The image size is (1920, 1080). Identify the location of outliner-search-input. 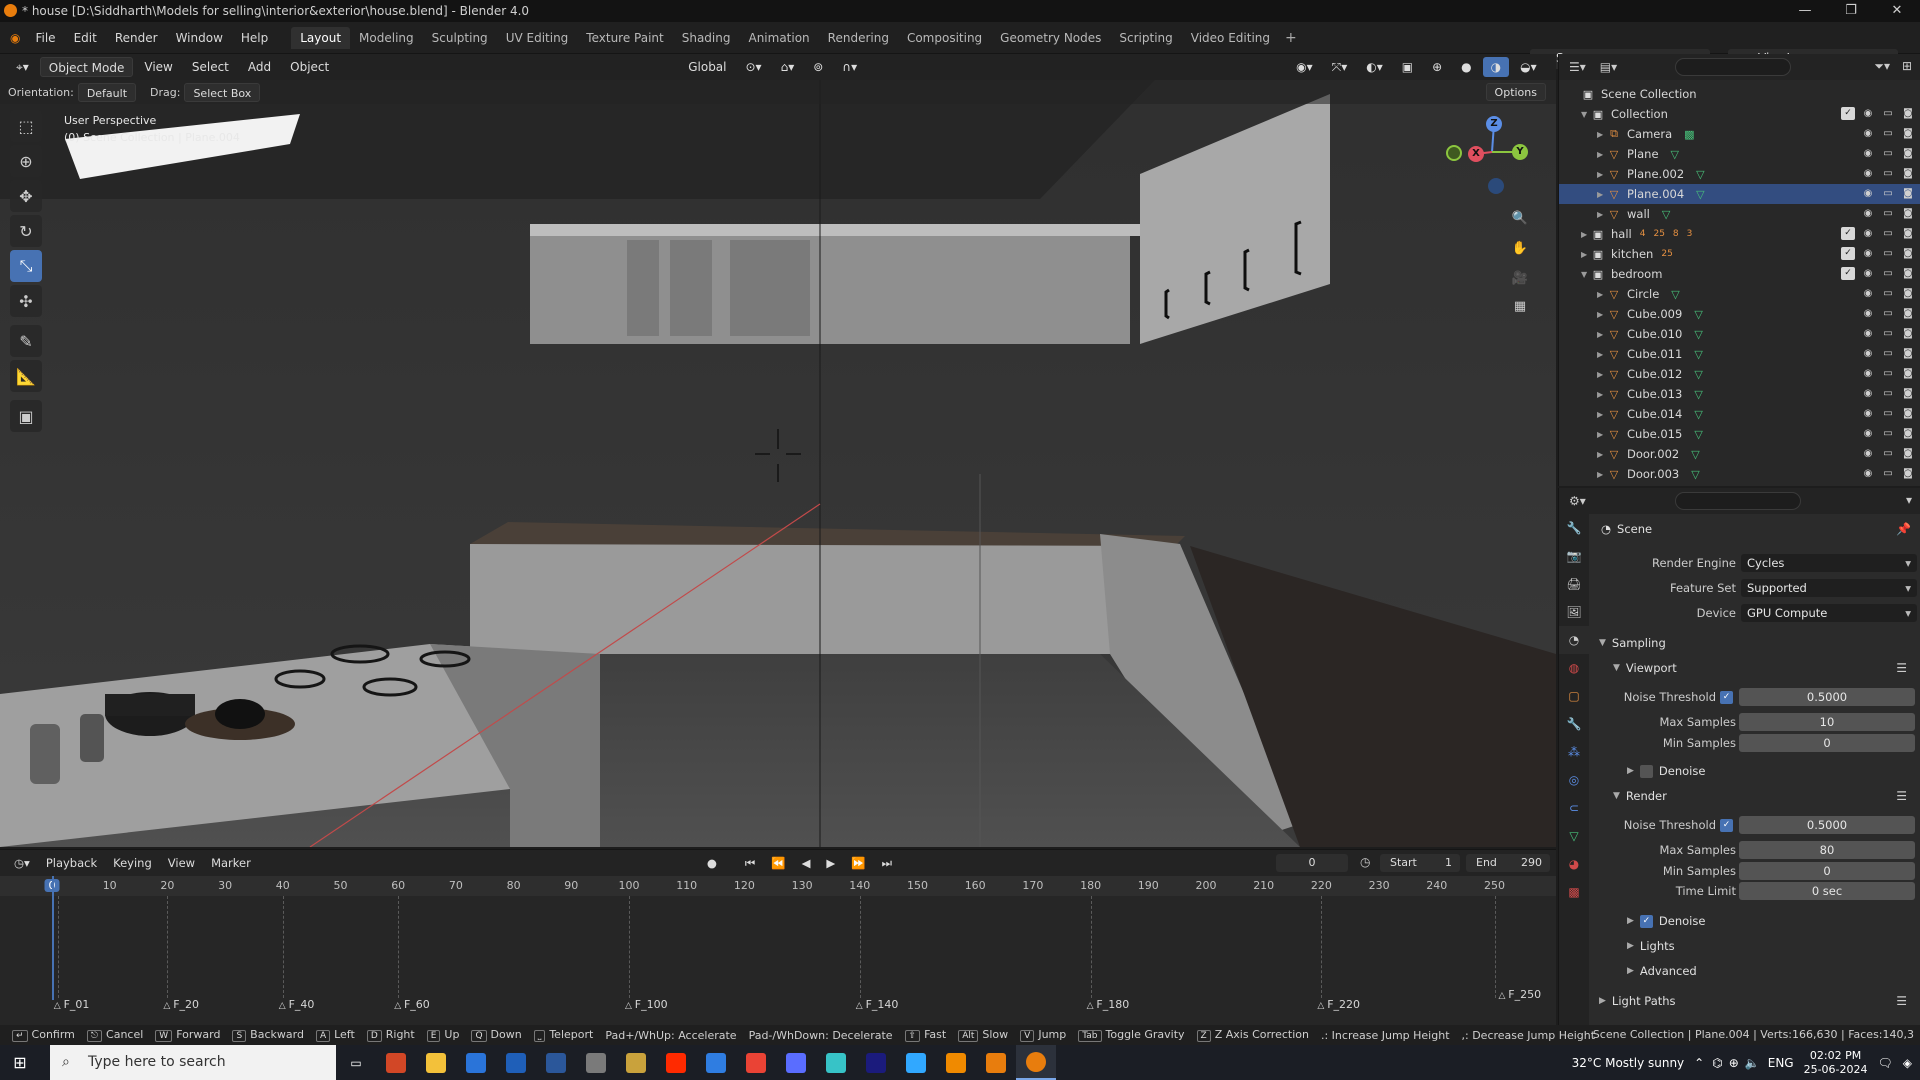
(1733, 67).